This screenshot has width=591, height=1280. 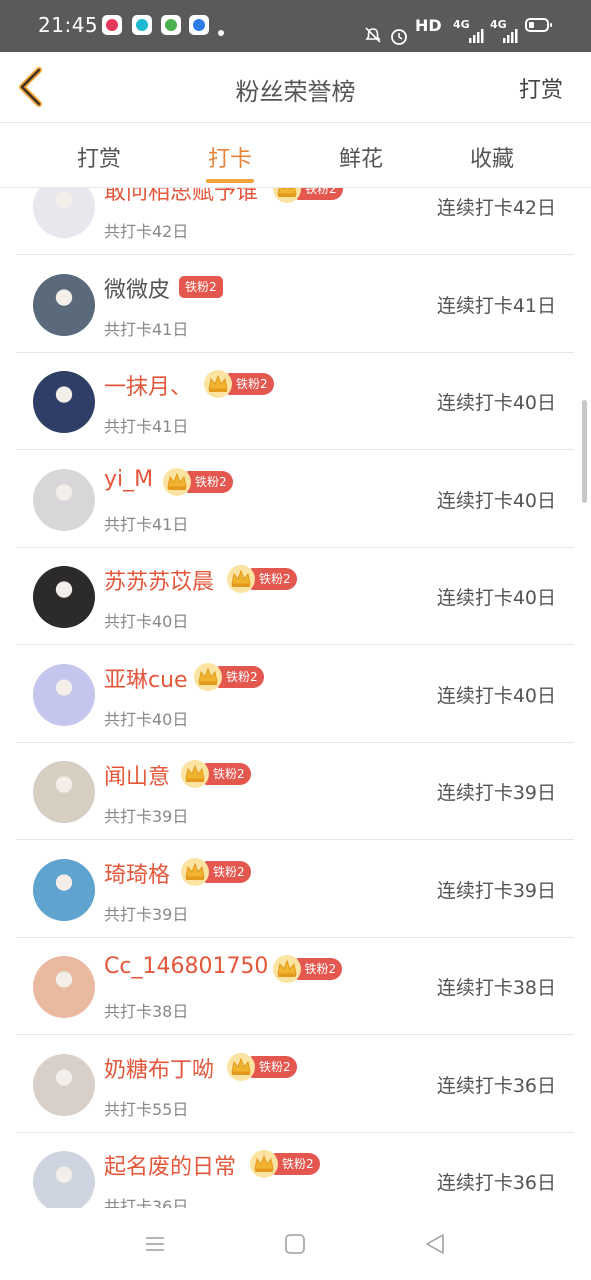 I want to click on total-checkin-days: 共打卡42日, so click(x=146, y=231).